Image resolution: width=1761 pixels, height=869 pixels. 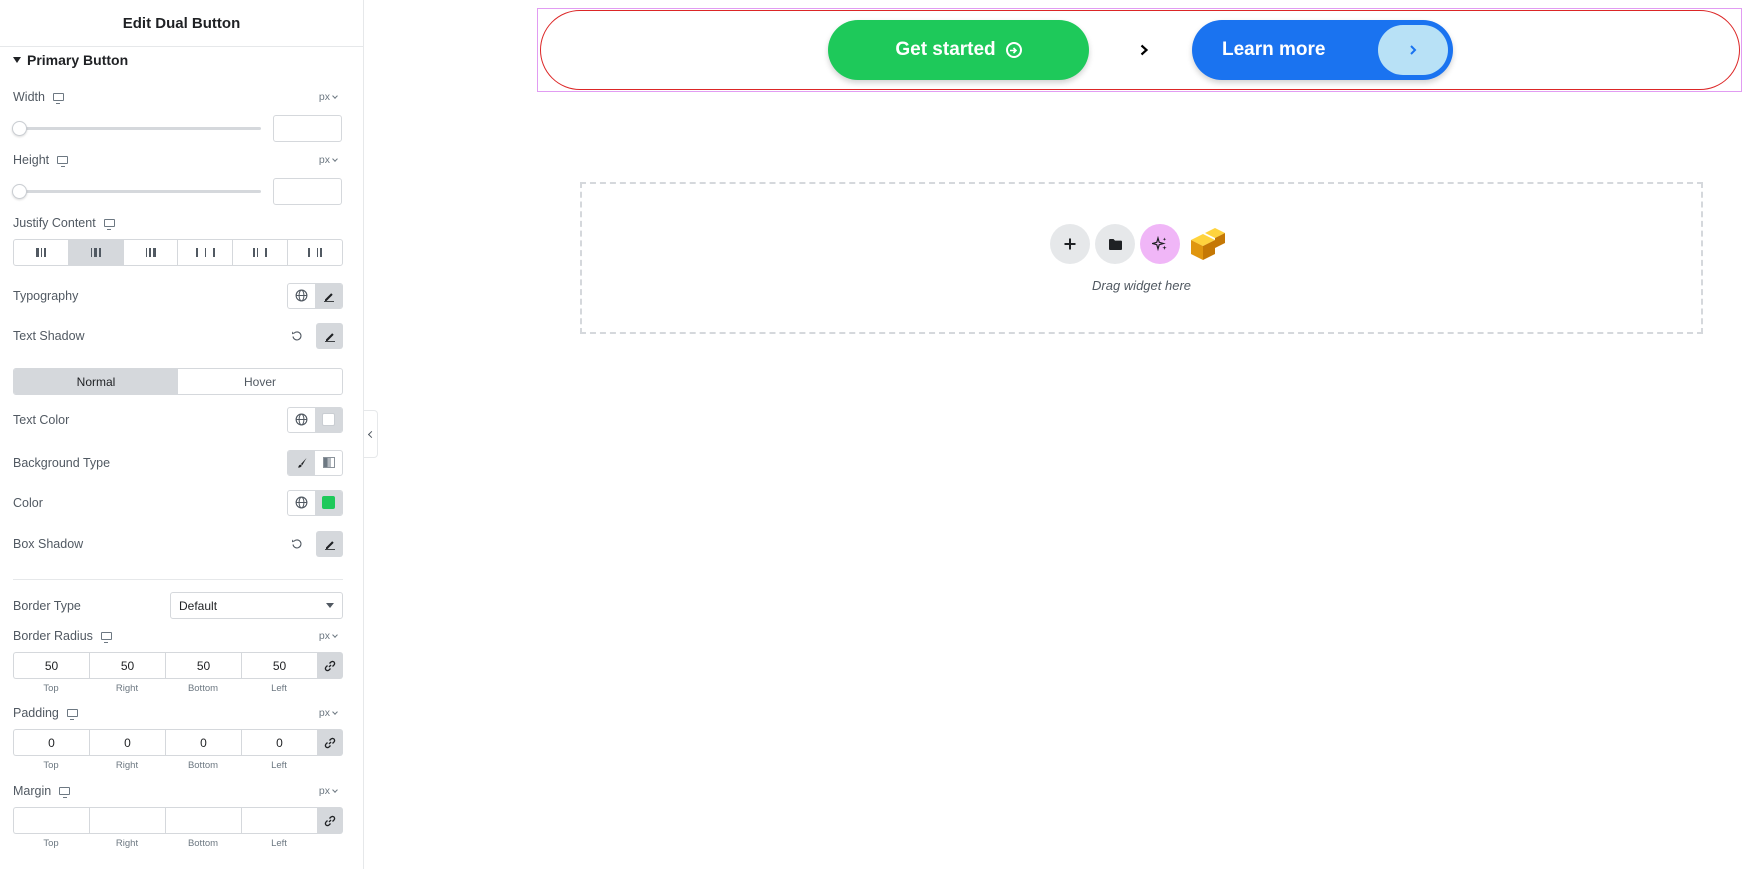 I want to click on height-slider, so click(x=136, y=191).